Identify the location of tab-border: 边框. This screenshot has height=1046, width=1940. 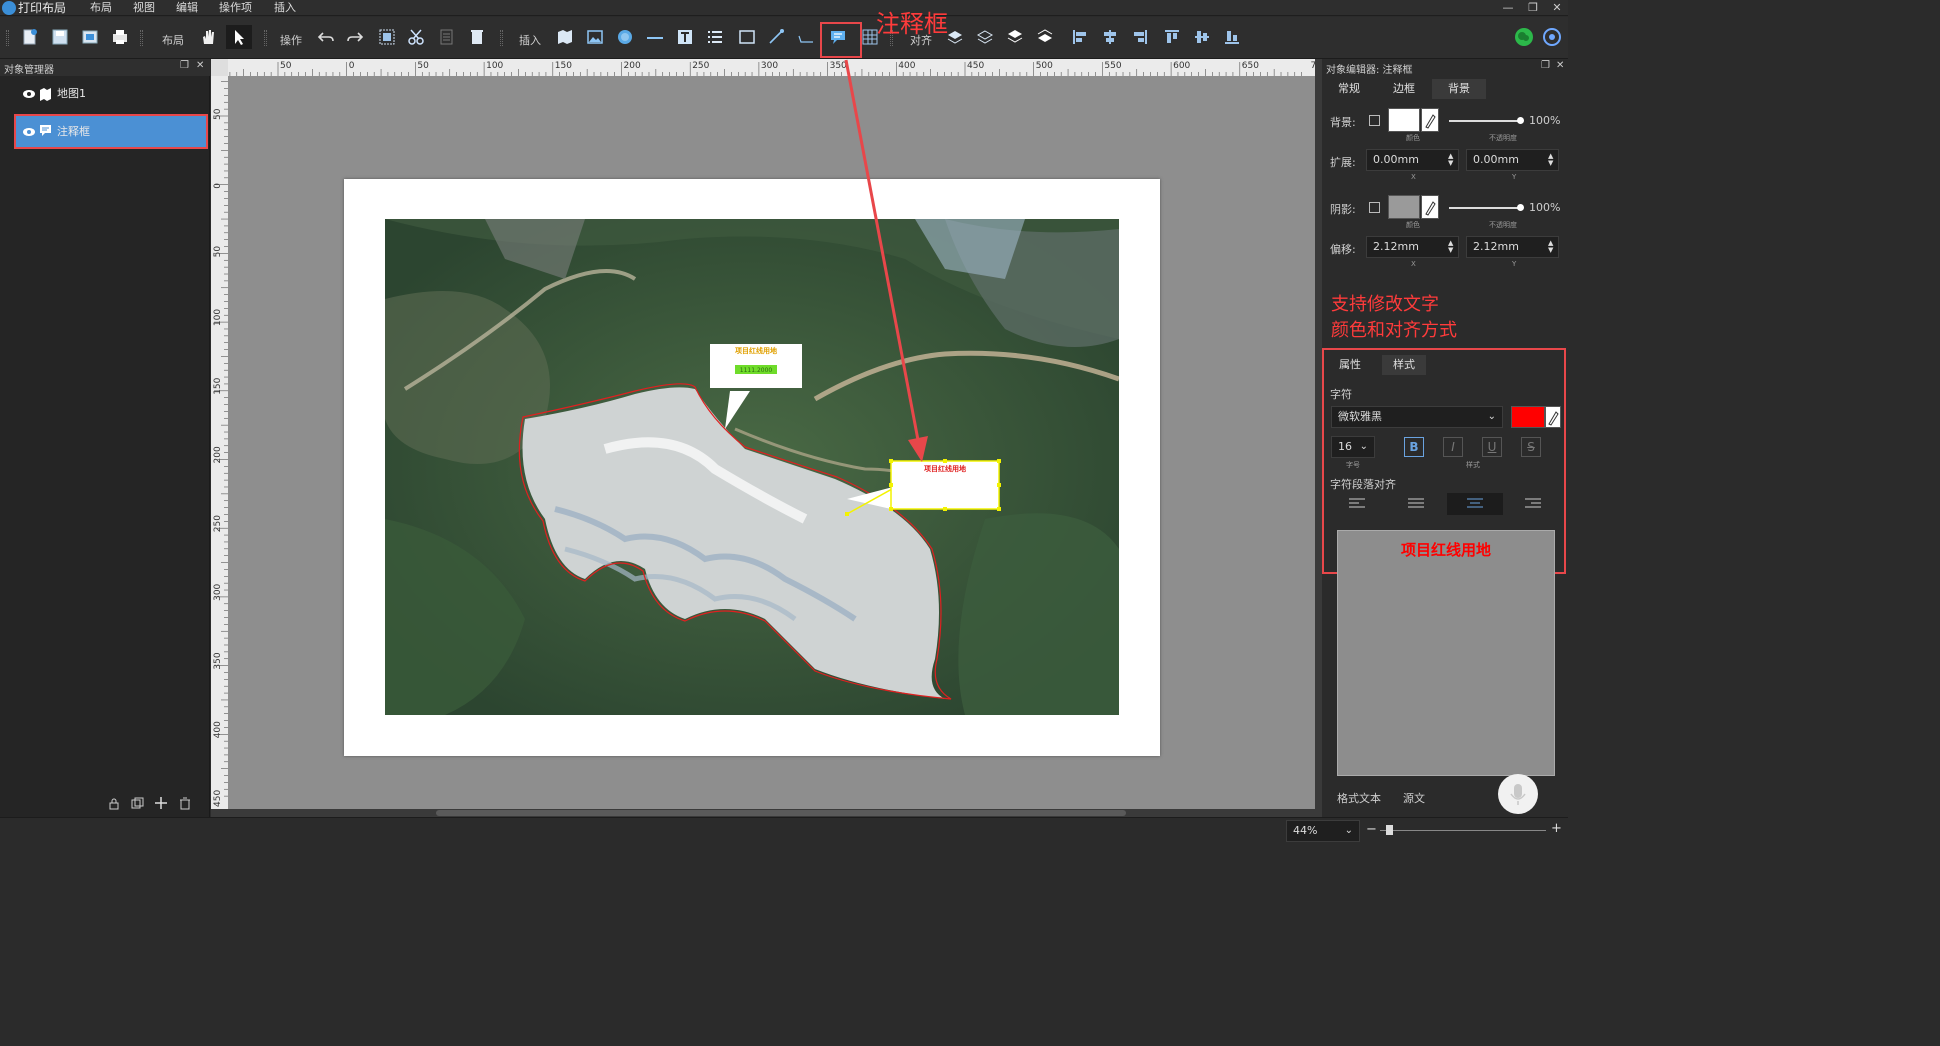
(1404, 89).